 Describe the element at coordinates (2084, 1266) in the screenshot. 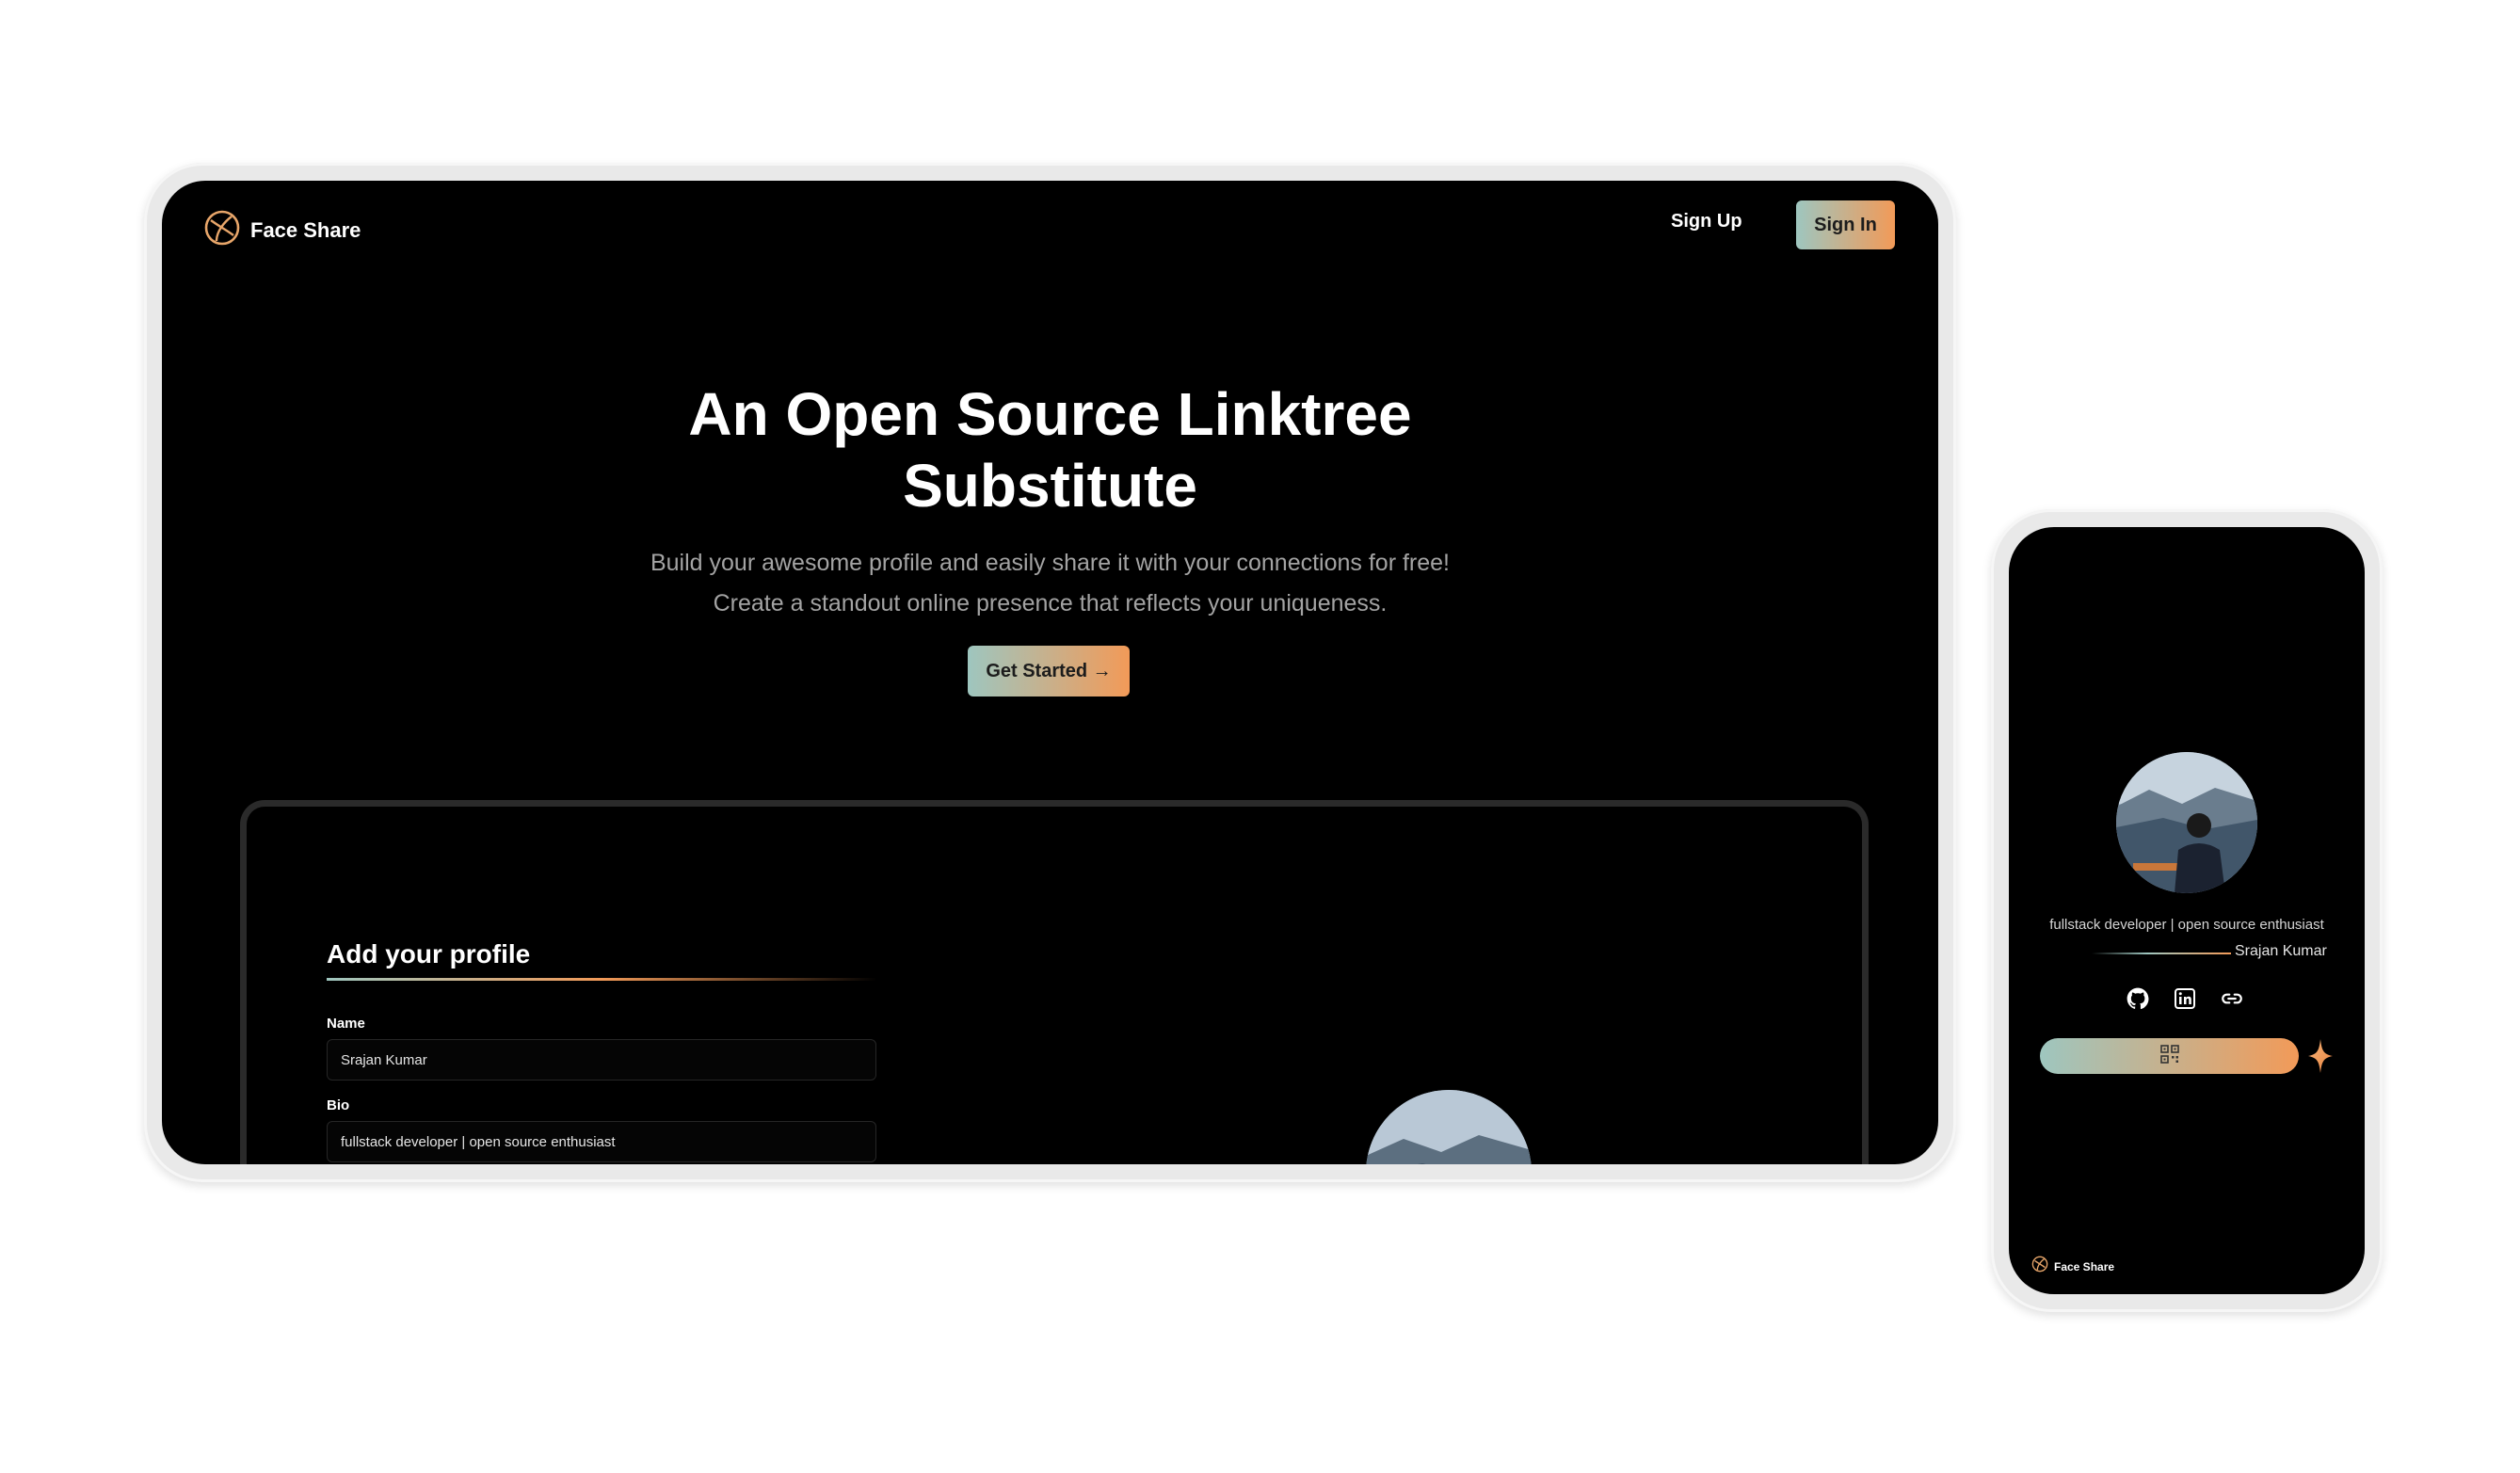

I see `footer-brand-name: Face Share` at that location.